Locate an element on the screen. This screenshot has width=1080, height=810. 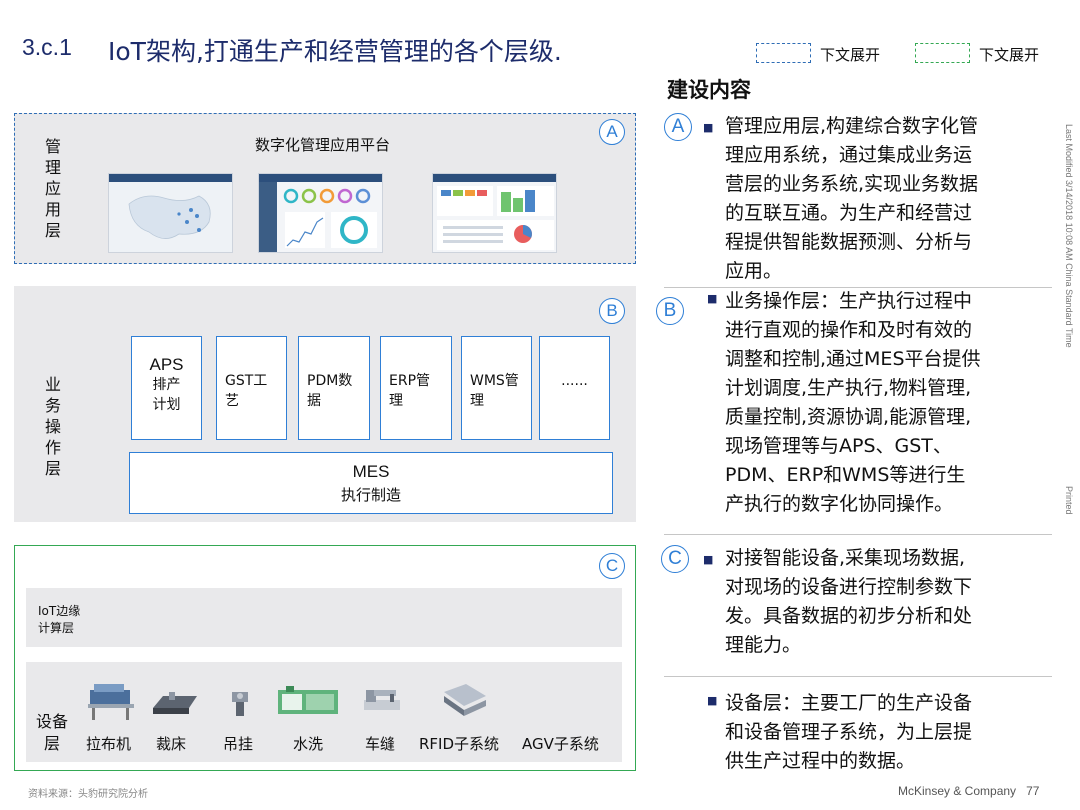
module-pdm: PDM数 据 is located at coordinates (334, 388).